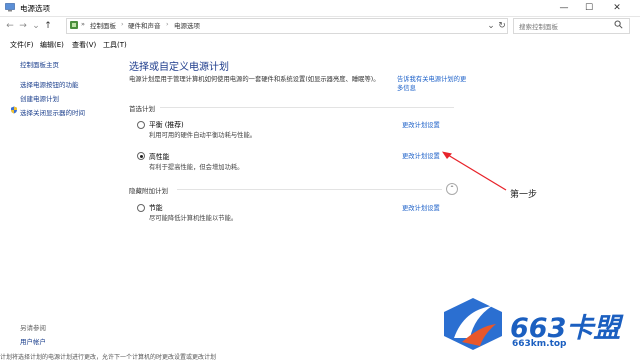  What do you see at coordinates (148, 191) in the screenshot?
I see `hidden-plans-label: 隐藏附加计划` at bounding box center [148, 191].